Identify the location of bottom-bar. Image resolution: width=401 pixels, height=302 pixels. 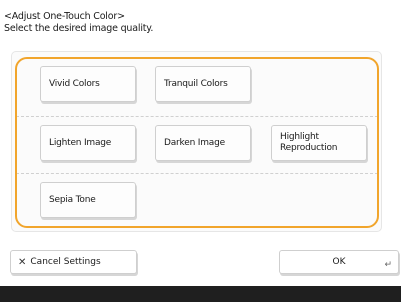
(200, 294).